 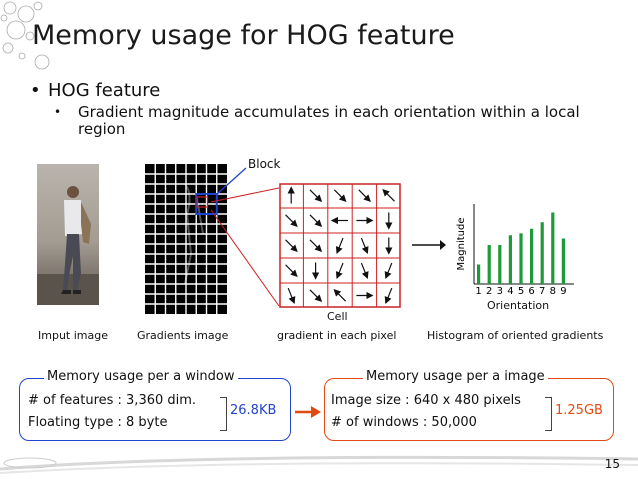 What do you see at coordinates (337, 316) in the screenshot?
I see `cell-label: Cell` at bounding box center [337, 316].